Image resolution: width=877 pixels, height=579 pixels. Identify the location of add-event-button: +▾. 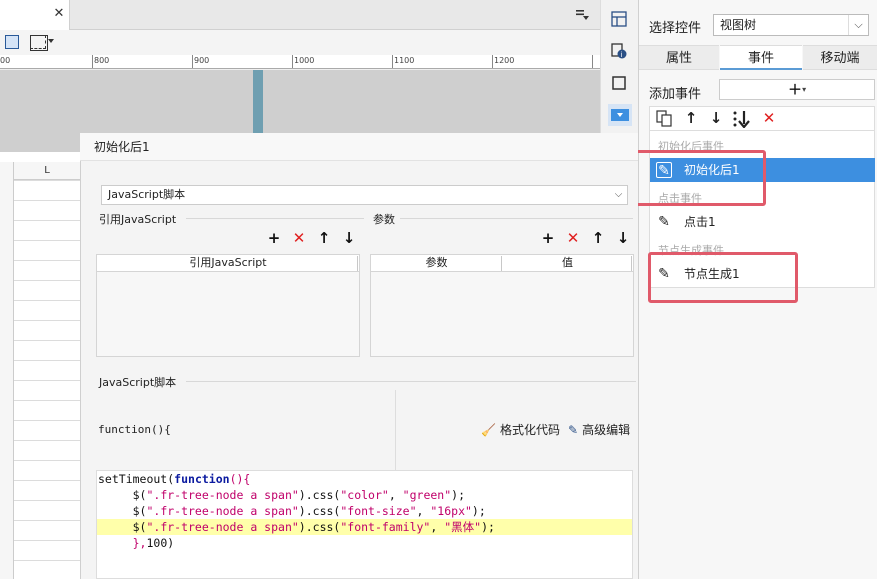
(797, 89).